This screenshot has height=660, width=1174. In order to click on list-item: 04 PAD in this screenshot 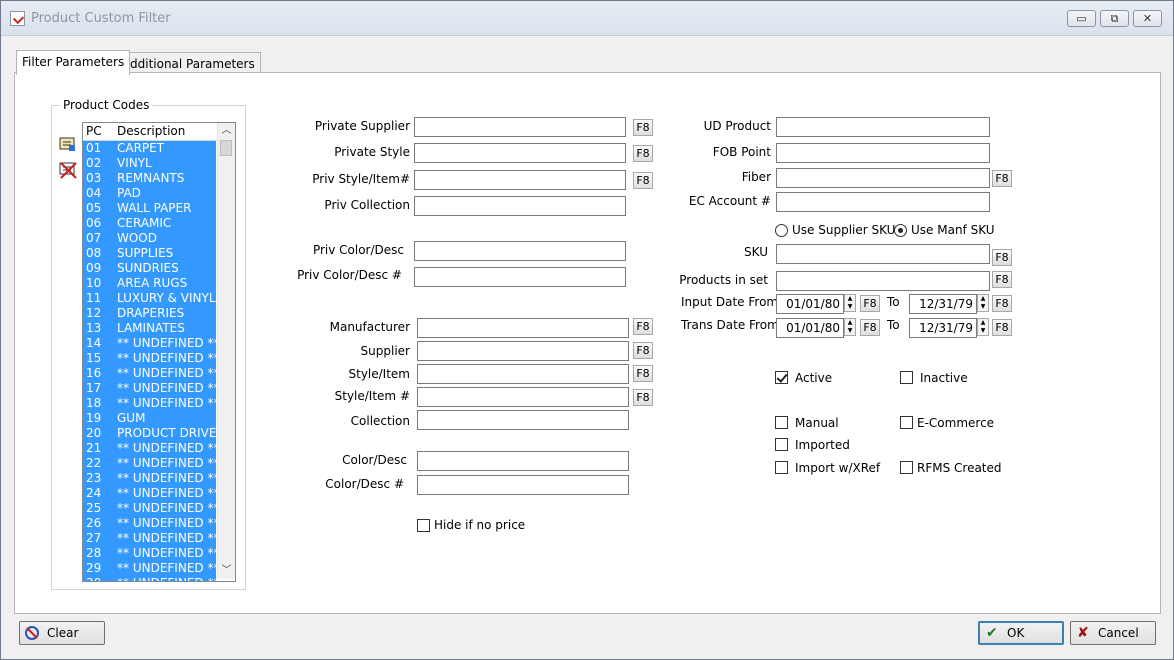, I will do `click(149, 193)`.